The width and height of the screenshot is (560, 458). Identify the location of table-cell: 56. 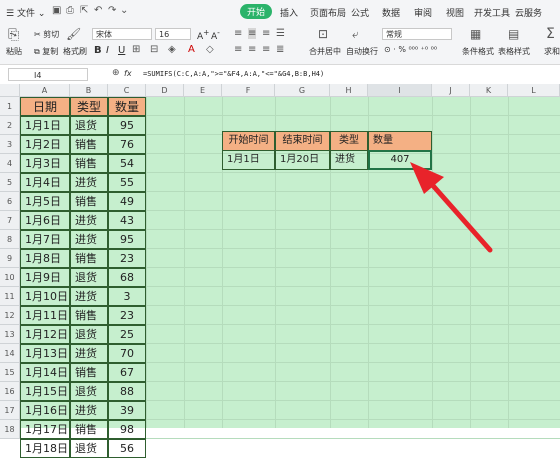
(127, 448).